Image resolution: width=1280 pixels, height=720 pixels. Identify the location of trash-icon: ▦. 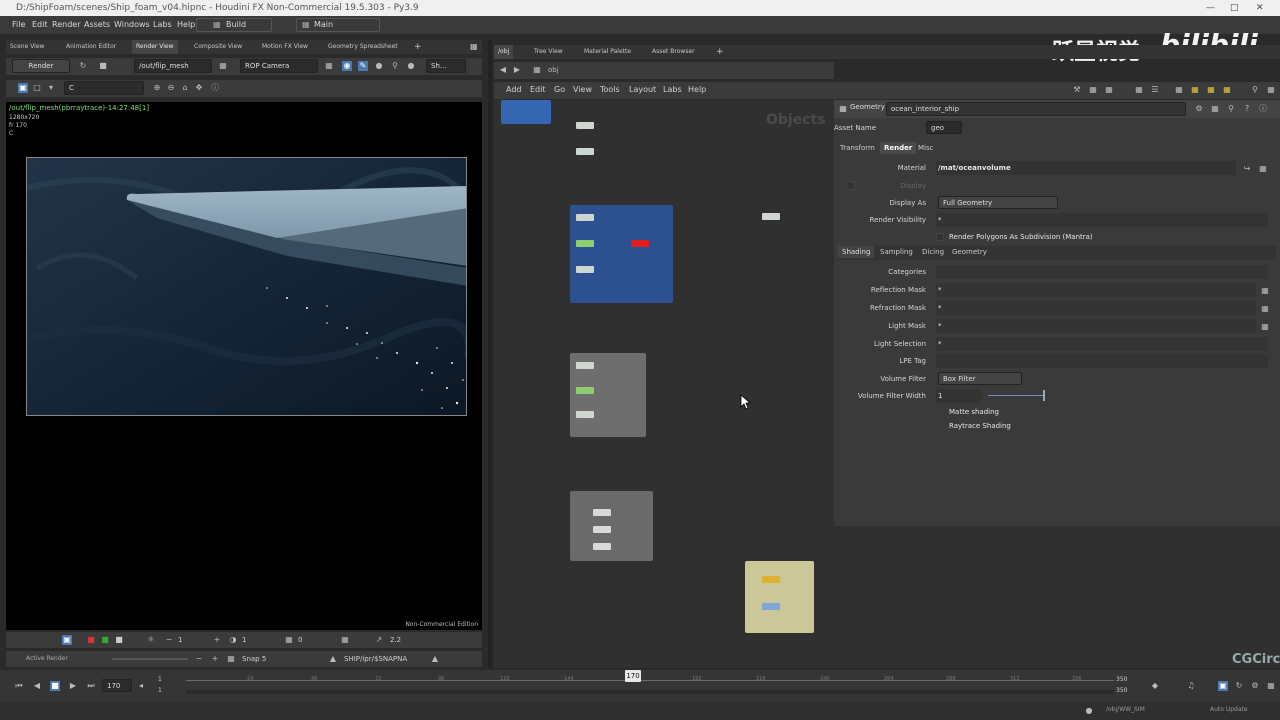
(1109, 90).